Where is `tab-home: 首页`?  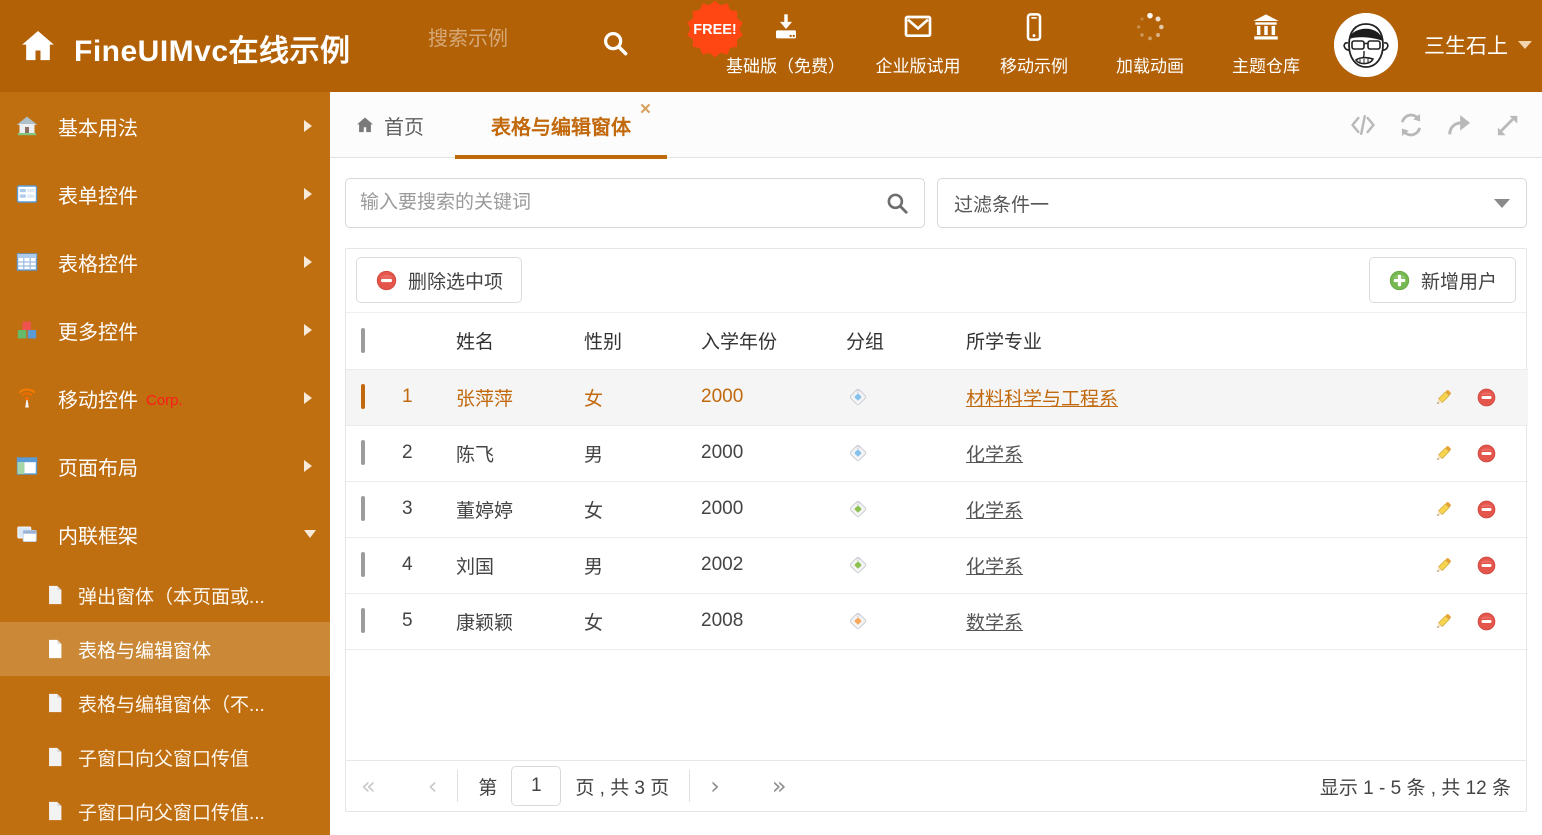 tab-home: 首页 is located at coordinates (389, 125).